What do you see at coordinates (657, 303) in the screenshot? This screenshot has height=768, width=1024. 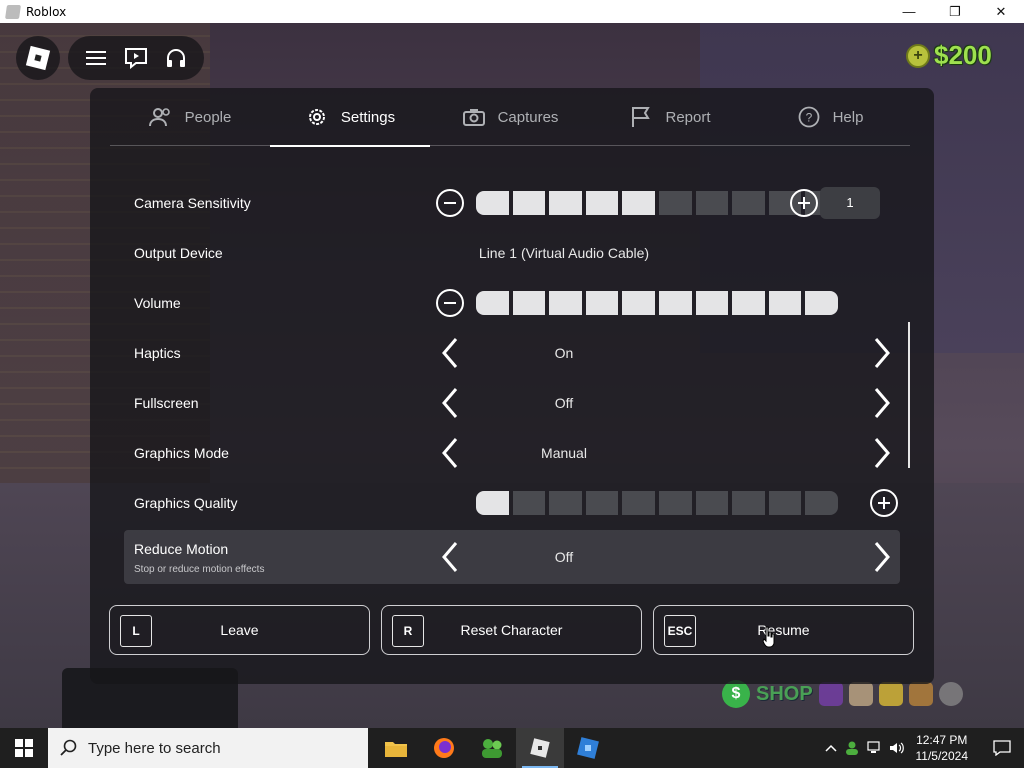 I see `volume-slider` at bounding box center [657, 303].